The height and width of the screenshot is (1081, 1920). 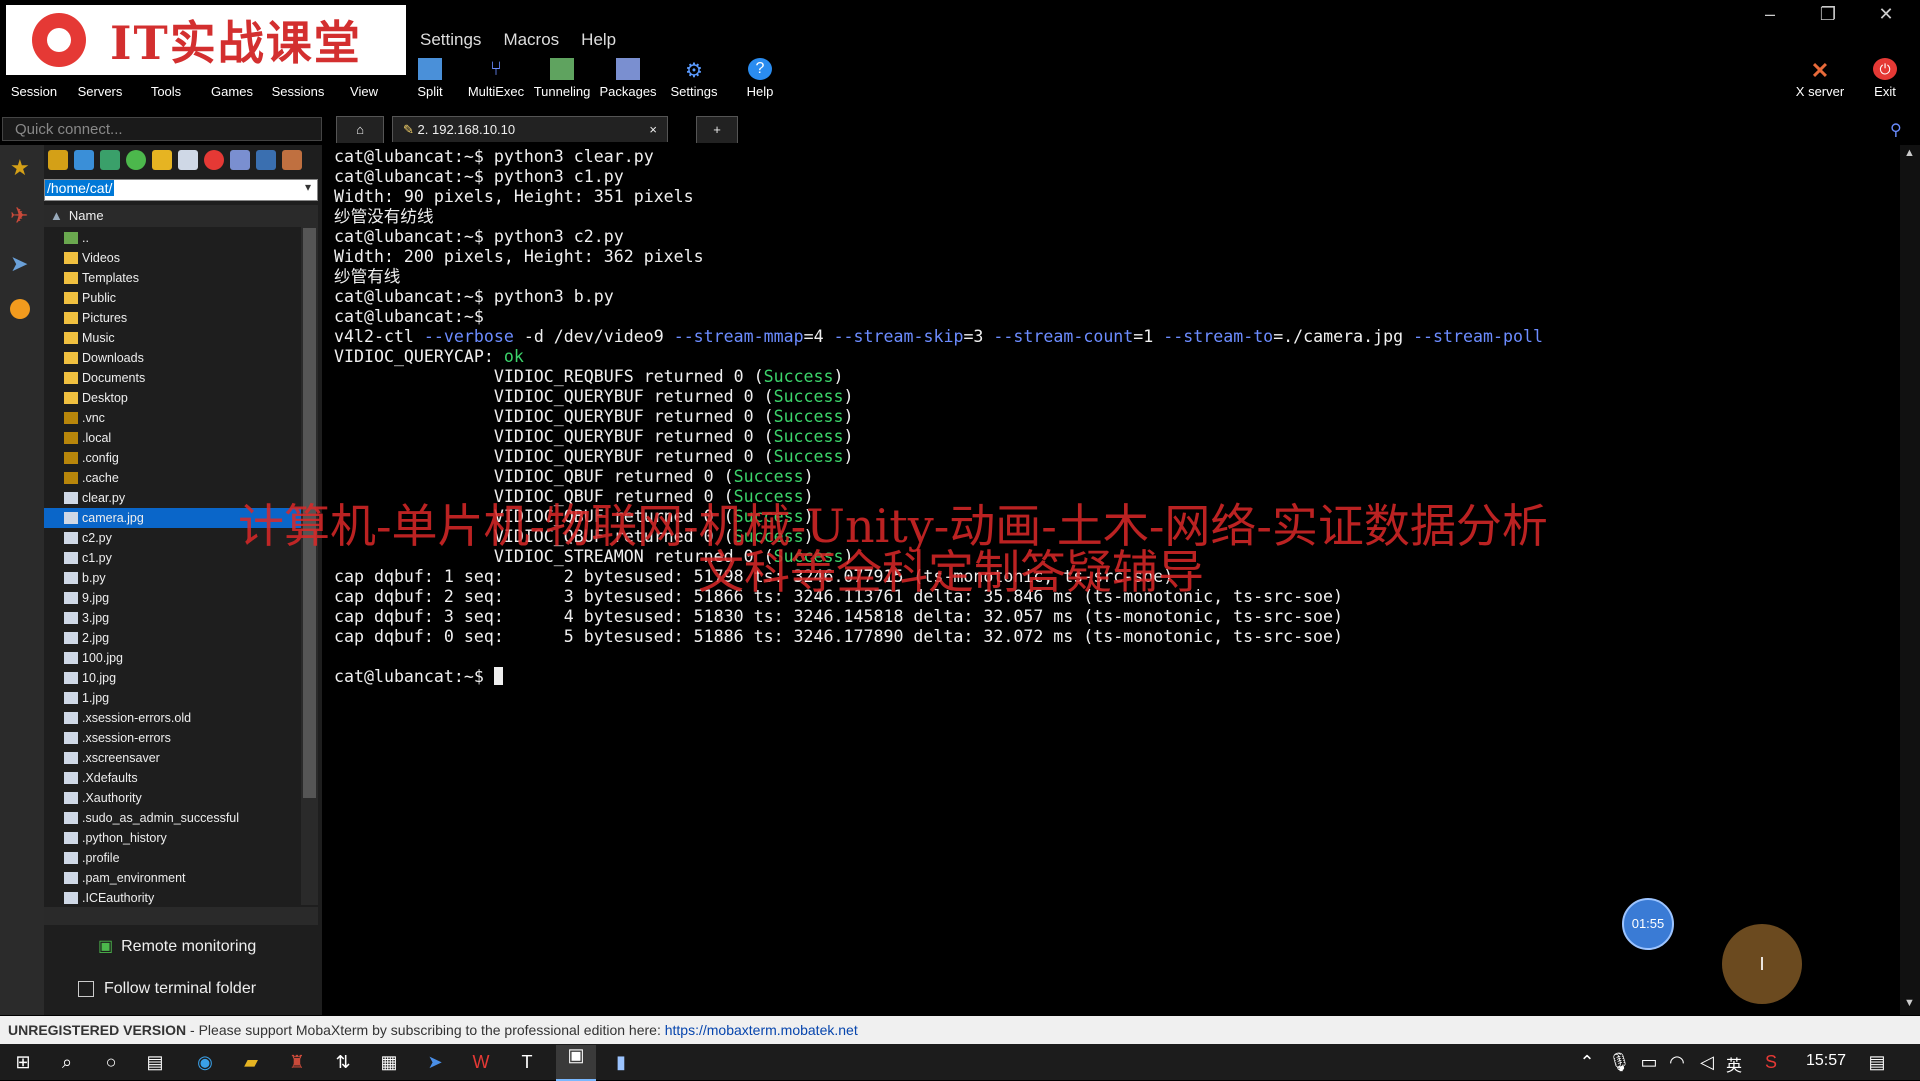 What do you see at coordinates (172, 698) in the screenshot?
I see `file-list-item: 1.jpg` at bounding box center [172, 698].